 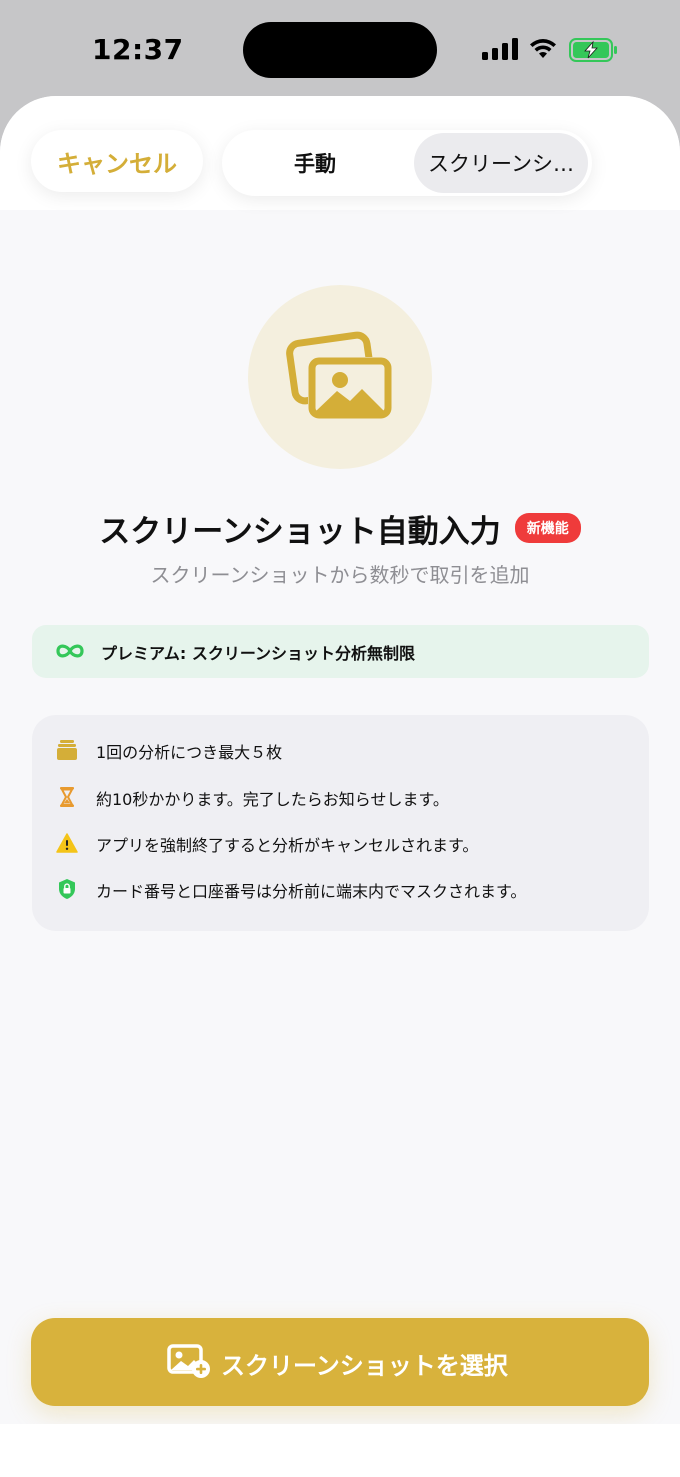 What do you see at coordinates (70, 651) in the screenshot?
I see `infinity-icon` at bounding box center [70, 651].